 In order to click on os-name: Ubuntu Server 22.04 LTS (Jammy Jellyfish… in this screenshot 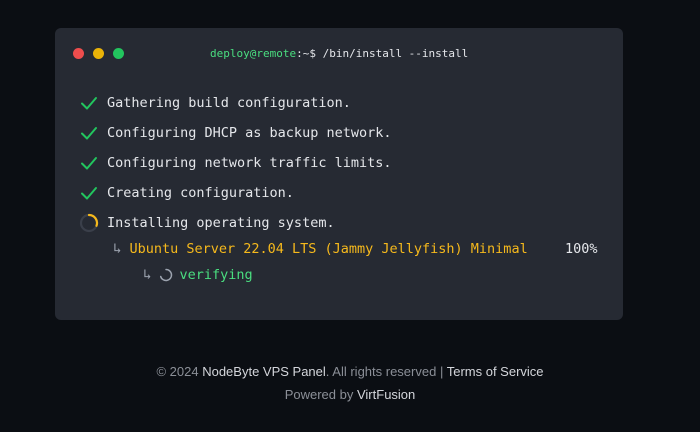, I will do `click(328, 249)`.